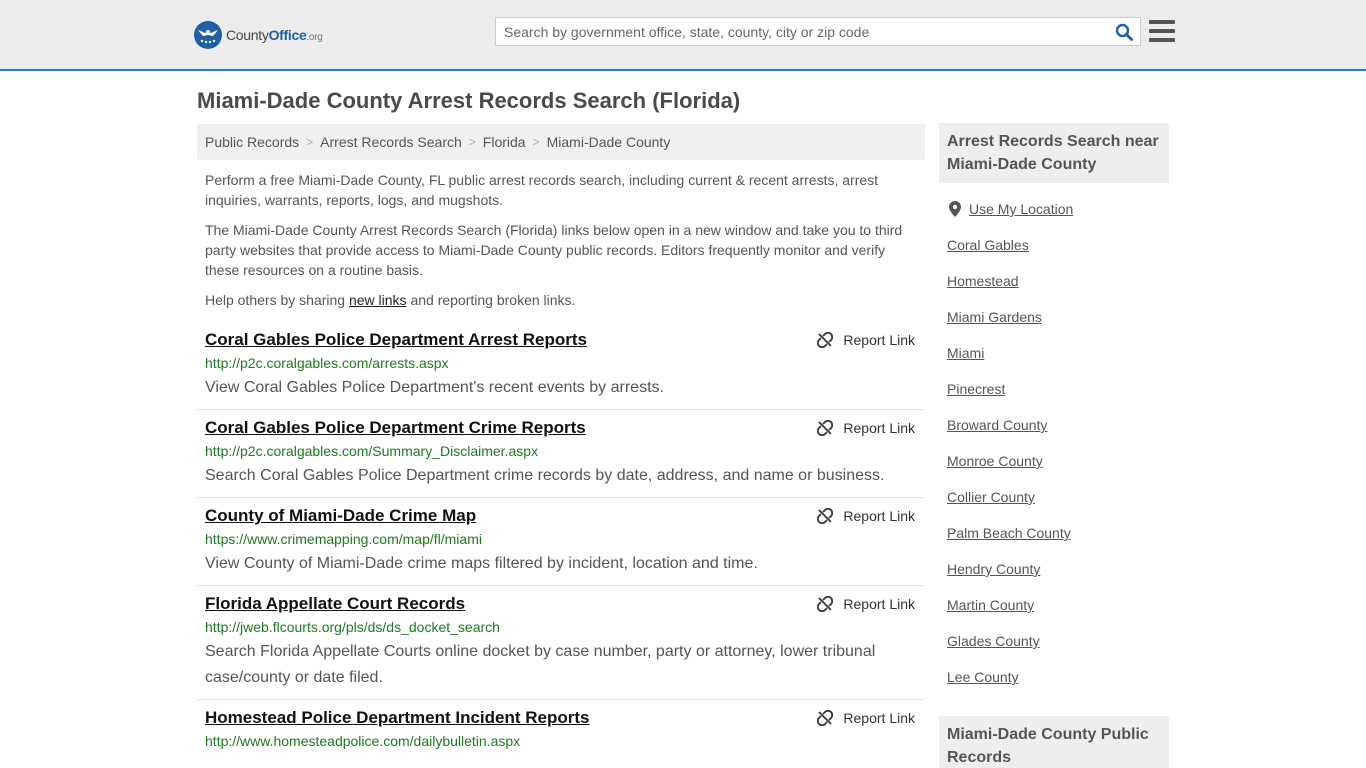 The height and width of the screenshot is (768, 1366). I want to click on logo-office: Office, so click(287, 35).